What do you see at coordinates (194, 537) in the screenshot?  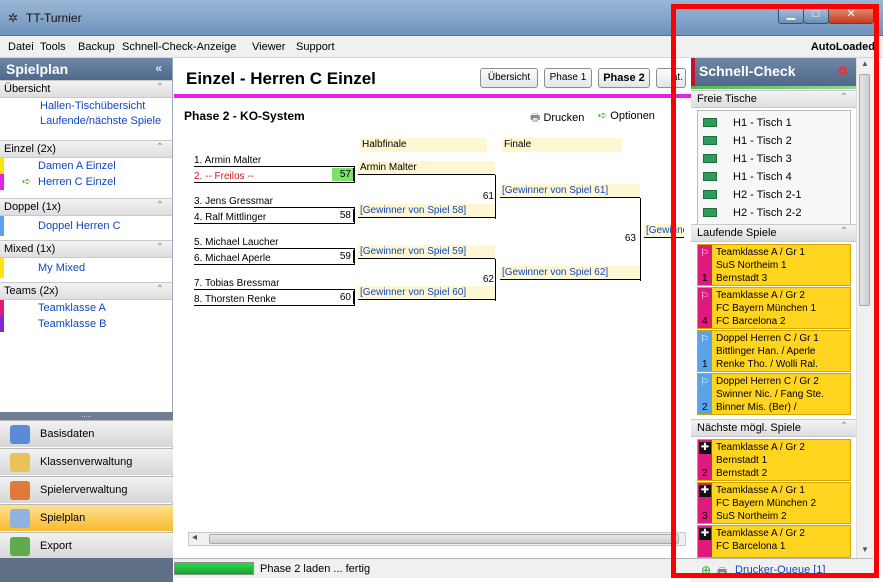 I see `scroll-left-icon: ◂` at bounding box center [194, 537].